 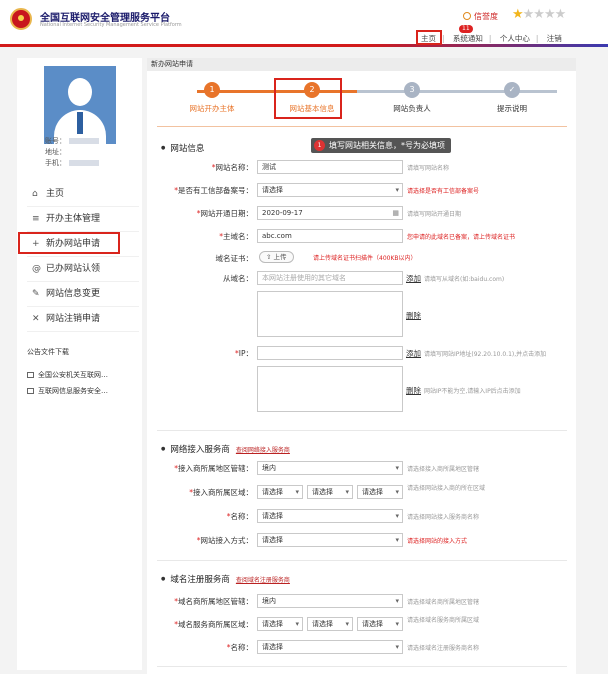 What do you see at coordinates (515, 38) in the screenshot?
I see `nav-personal-link: 个人中心` at bounding box center [515, 38].